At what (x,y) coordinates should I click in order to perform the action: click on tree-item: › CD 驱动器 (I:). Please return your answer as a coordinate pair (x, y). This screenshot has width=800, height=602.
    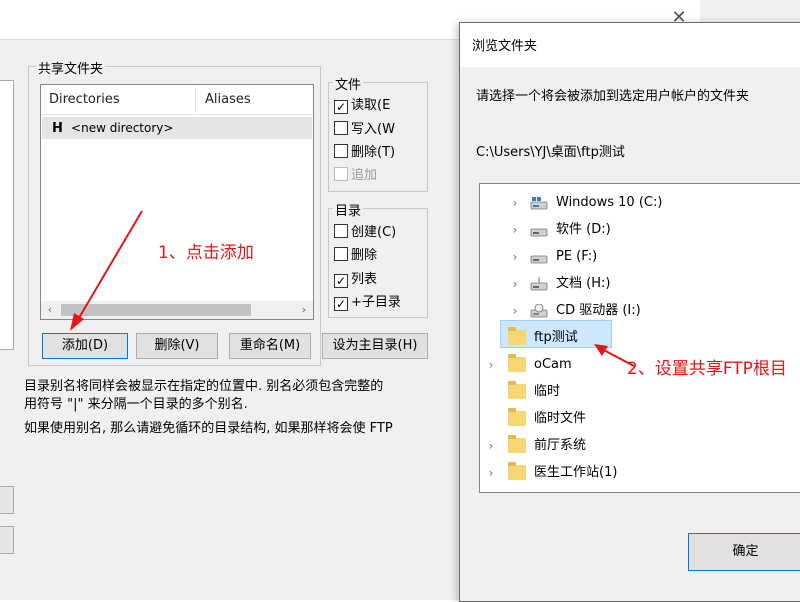
    Looking at the image, I should click on (640, 311).